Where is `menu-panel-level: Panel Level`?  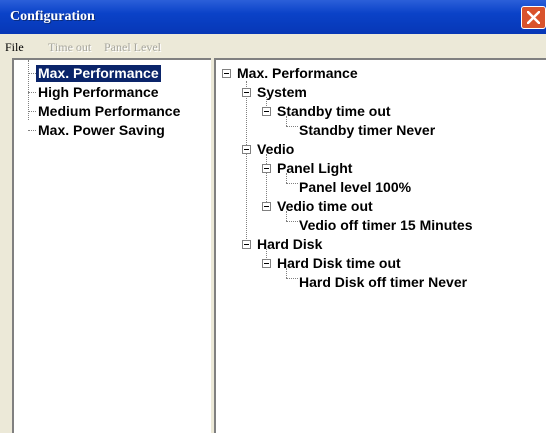
menu-panel-level: Panel Level is located at coordinates (132, 47).